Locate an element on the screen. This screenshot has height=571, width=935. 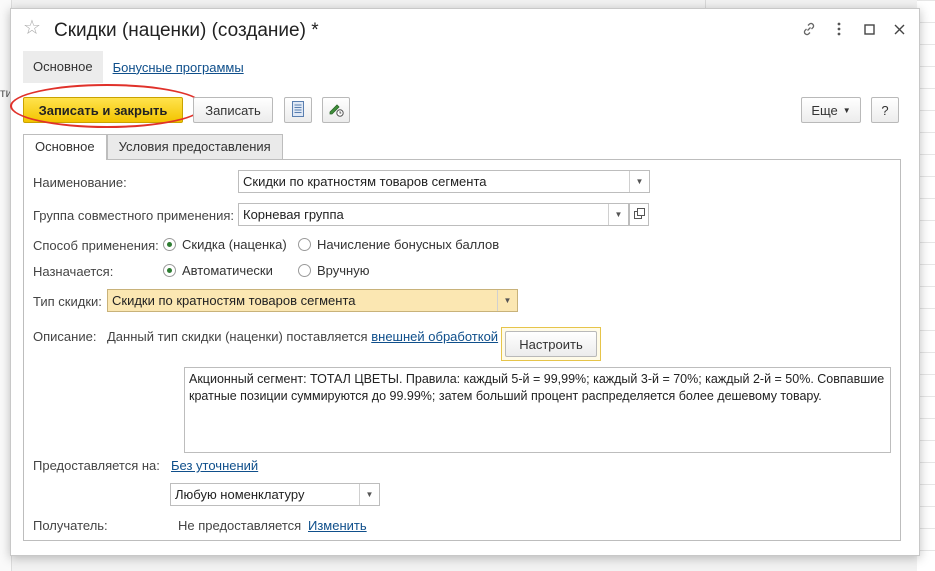
name-field: Скидки по кратностям товаров сегмента ▼ is located at coordinates (444, 181).